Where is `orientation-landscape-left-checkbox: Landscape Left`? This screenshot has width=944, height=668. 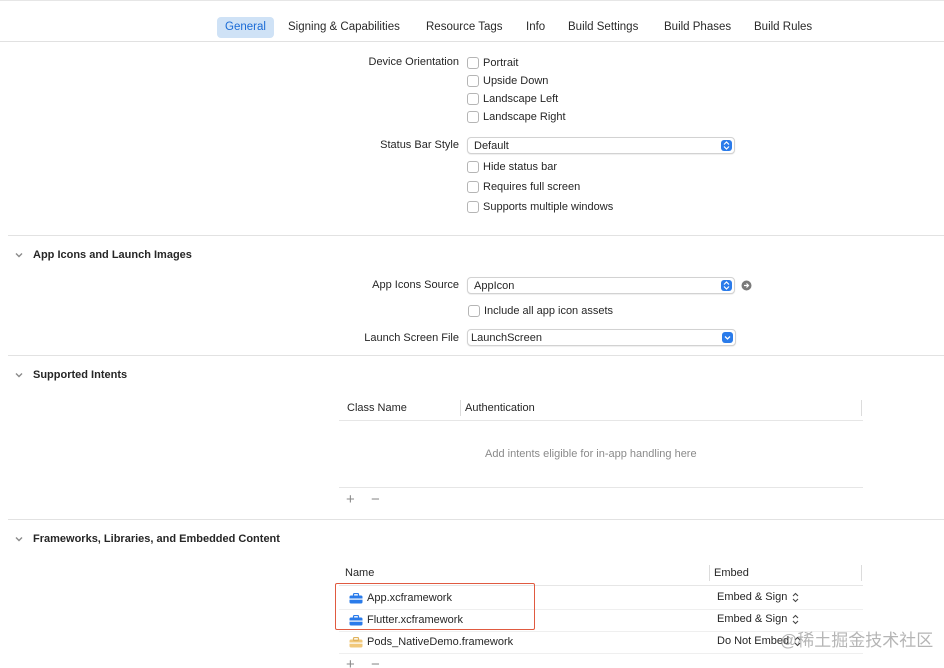
orientation-landscape-left-checkbox: Landscape Left is located at coordinates (512, 99).